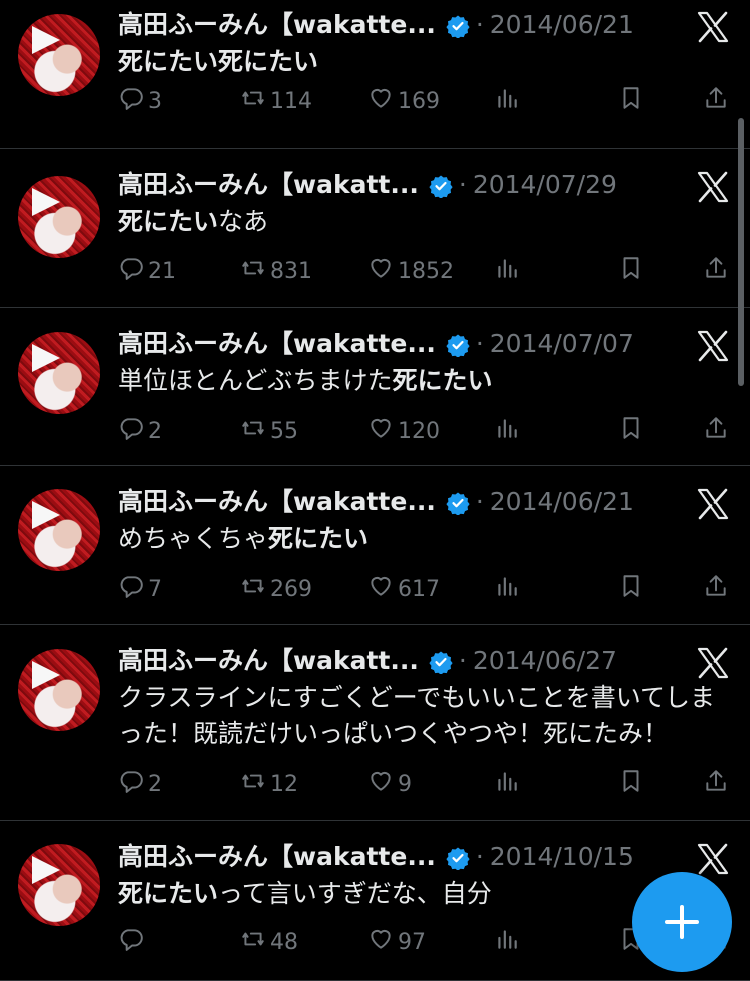 Image resolution: width=750 pixels, height=981 pixels. What do you see at coordinates (269, 942) in the screenshot?
I see `retweet-button: 48` at bounding box center [269, 942].